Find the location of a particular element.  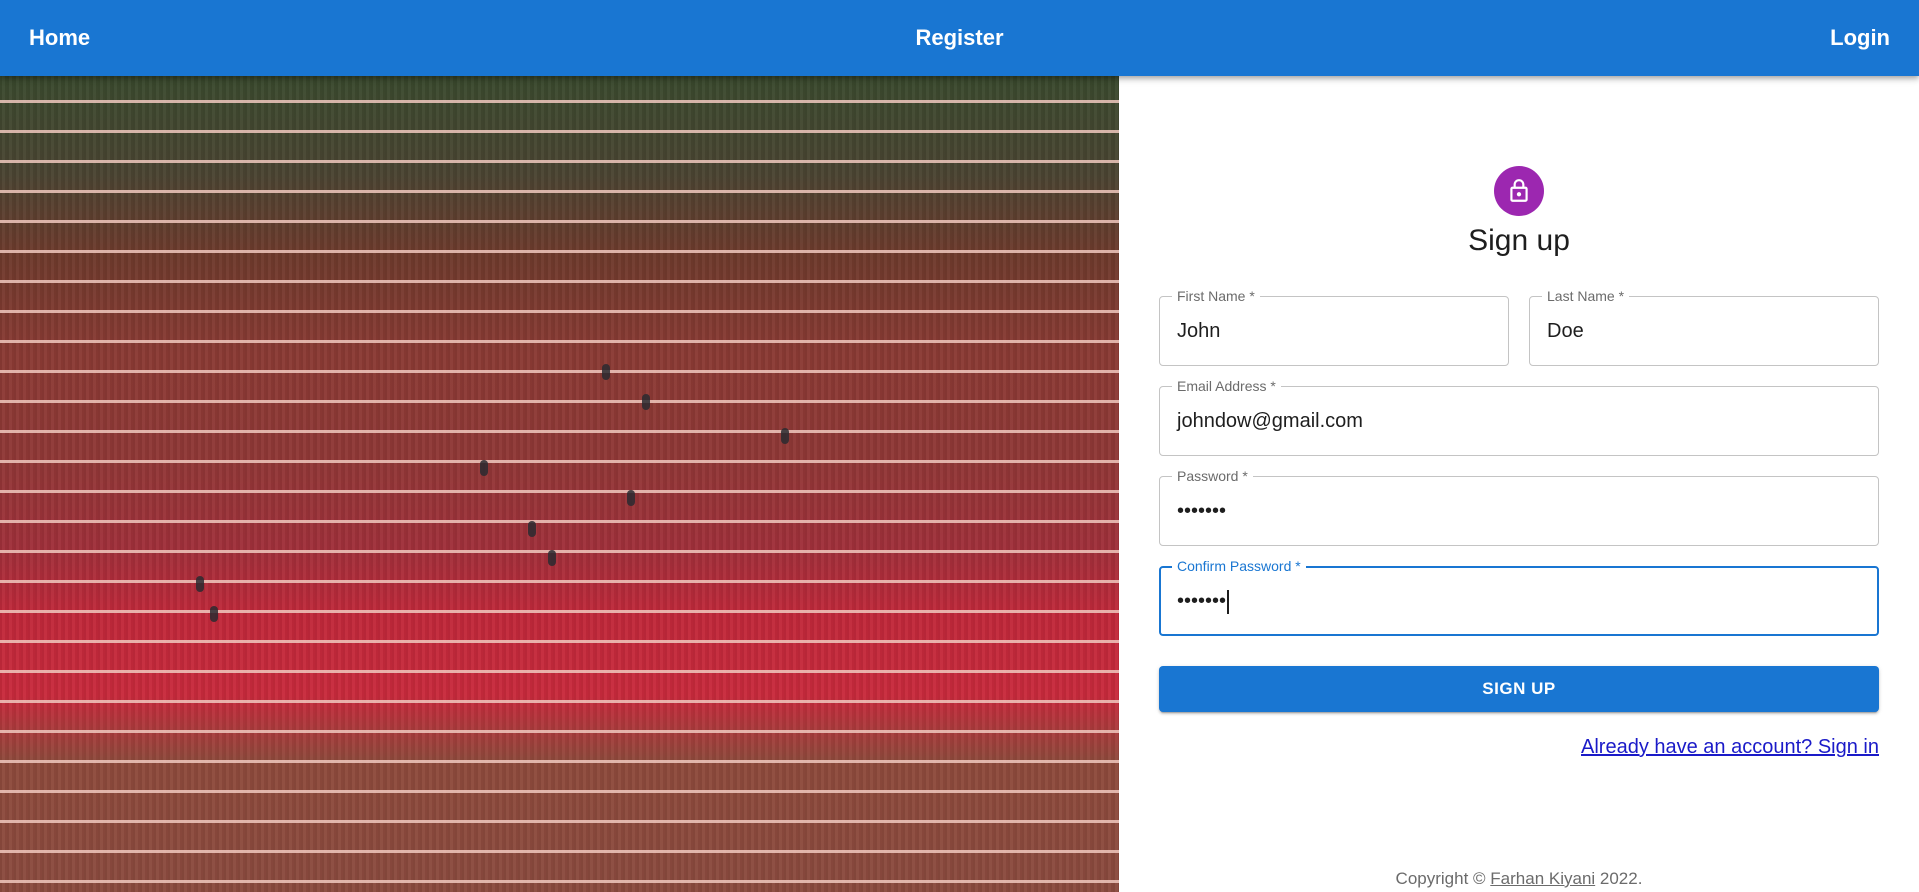

sign-up-button: SIGN UP is located at coordinates (1519, 689).